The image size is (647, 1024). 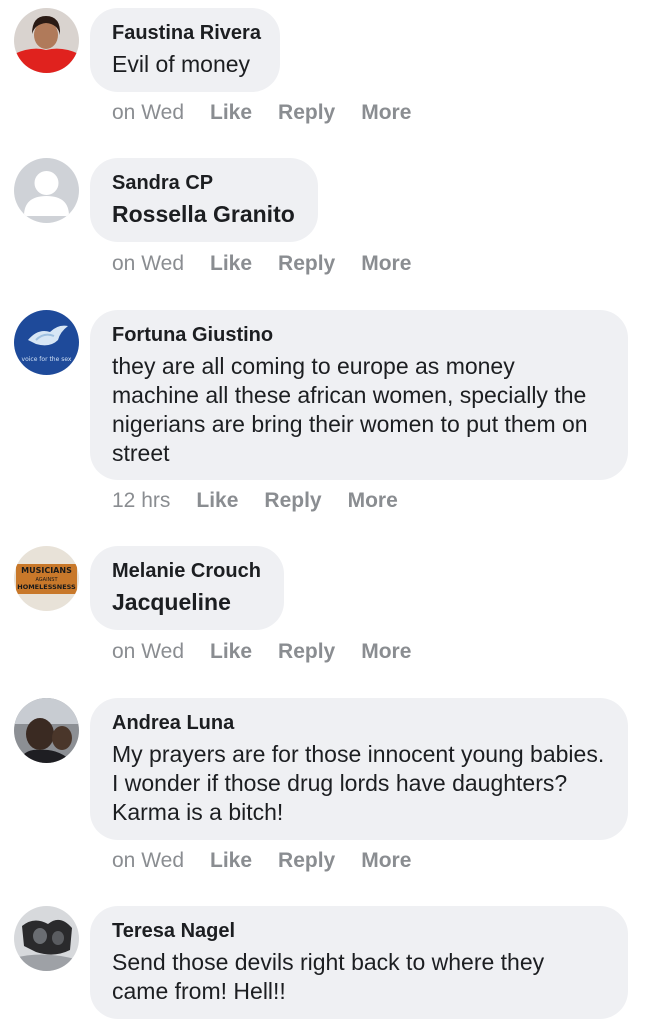 I want to click on comment-bubble: Melanie Crouch Jacqueline, so click(x=187, y=588).